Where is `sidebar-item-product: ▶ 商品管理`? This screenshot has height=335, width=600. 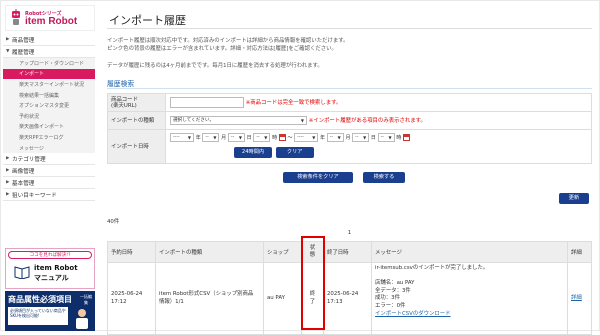 sidebar-item-product: ▶ 商品管理 is located at coordinates (49, 40).